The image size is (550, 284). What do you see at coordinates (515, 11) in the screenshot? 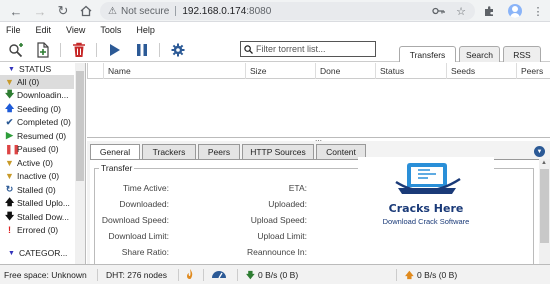
I see `profile-avatar` at bounding box center [515, 11].